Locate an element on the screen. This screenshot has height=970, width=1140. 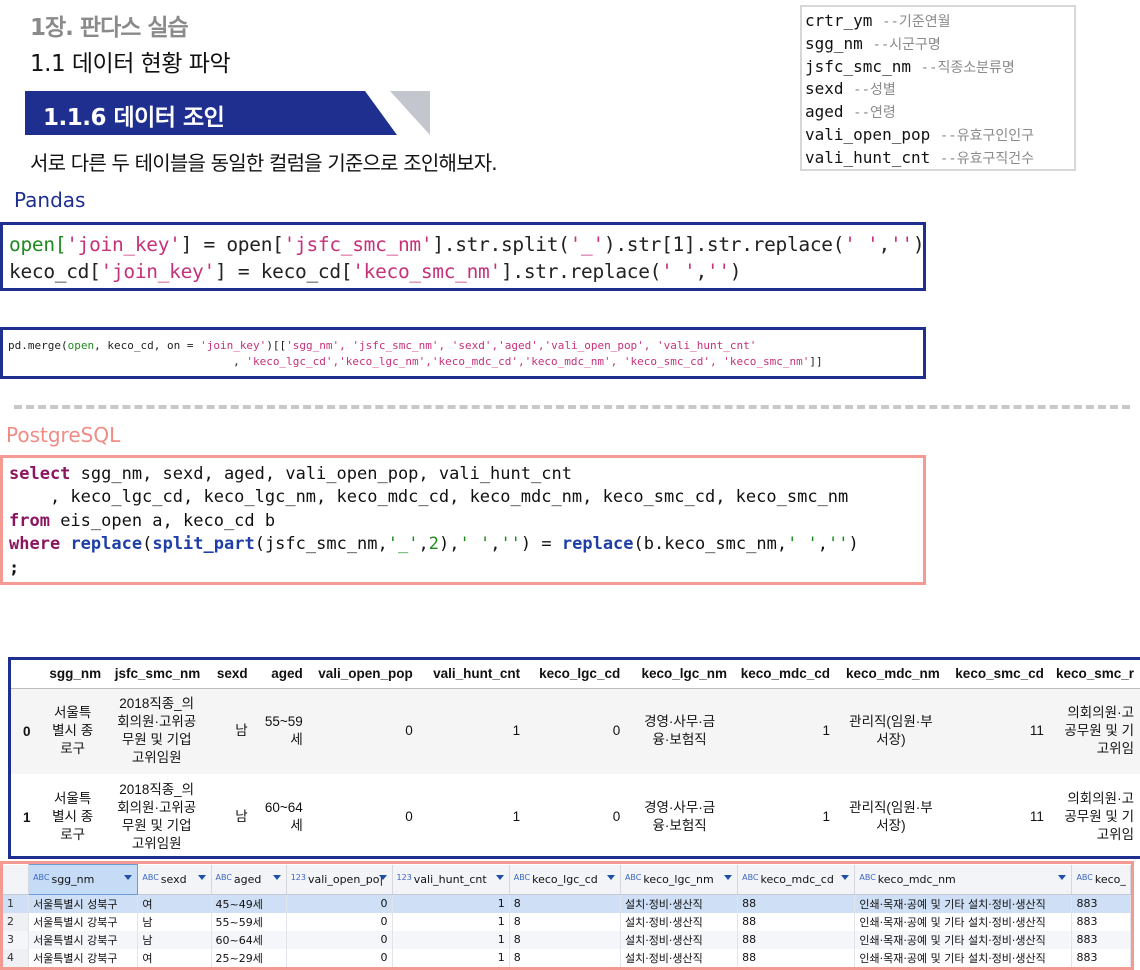
grid-cell: 55~59세 is located at coordinates (249, 921).